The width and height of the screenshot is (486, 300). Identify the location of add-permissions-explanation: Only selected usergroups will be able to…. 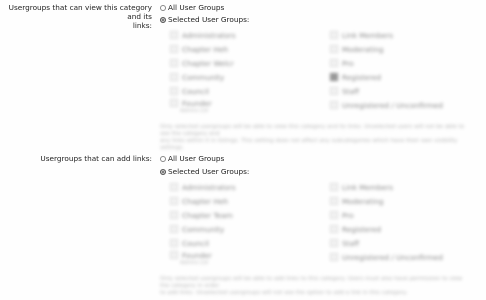
(311, 286).